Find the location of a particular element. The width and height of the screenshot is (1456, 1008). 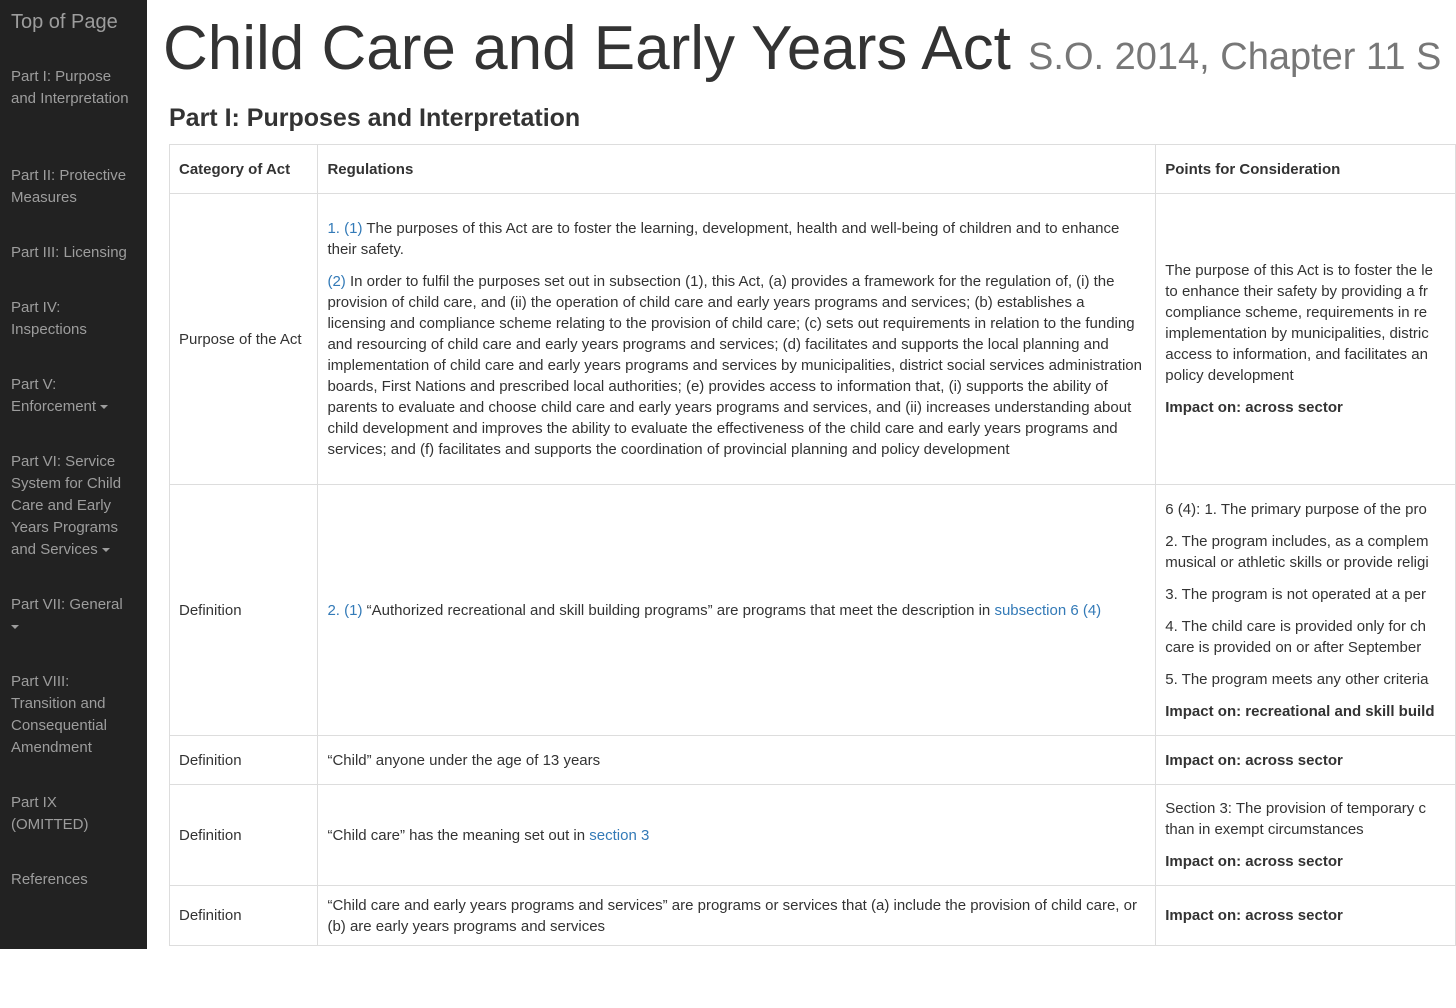

section-title: Part I: Purposes and Interpretation is located at coordinates (375, 118).